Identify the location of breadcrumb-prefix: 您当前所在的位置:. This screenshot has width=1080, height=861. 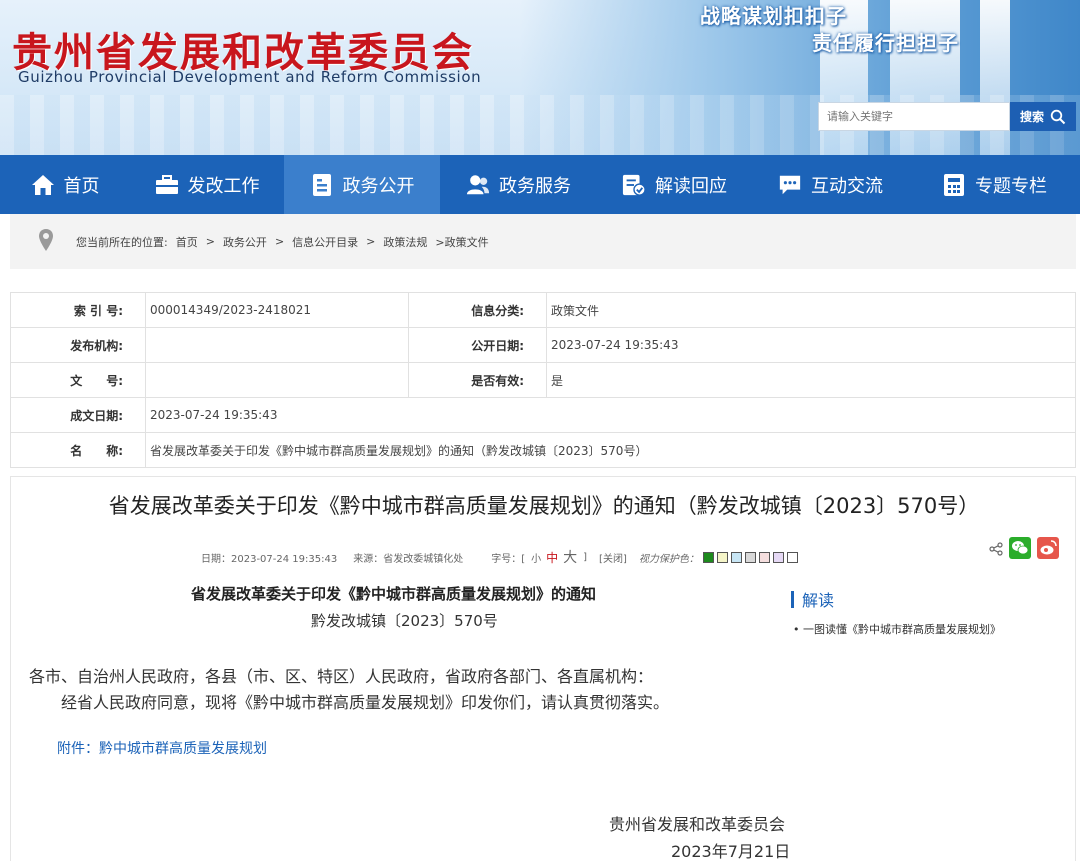
(122, 242).